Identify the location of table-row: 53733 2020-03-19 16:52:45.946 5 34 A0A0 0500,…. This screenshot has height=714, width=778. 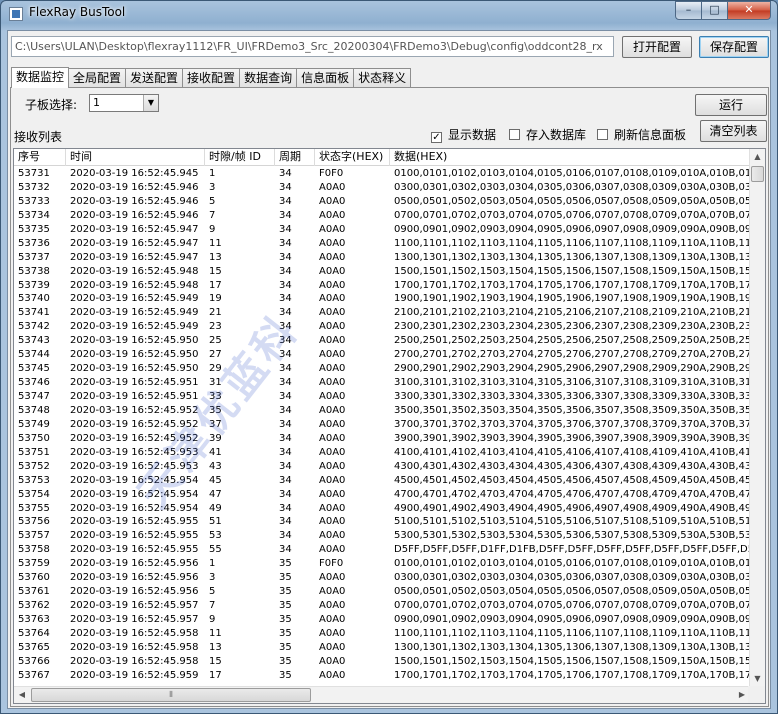
(382, 202).